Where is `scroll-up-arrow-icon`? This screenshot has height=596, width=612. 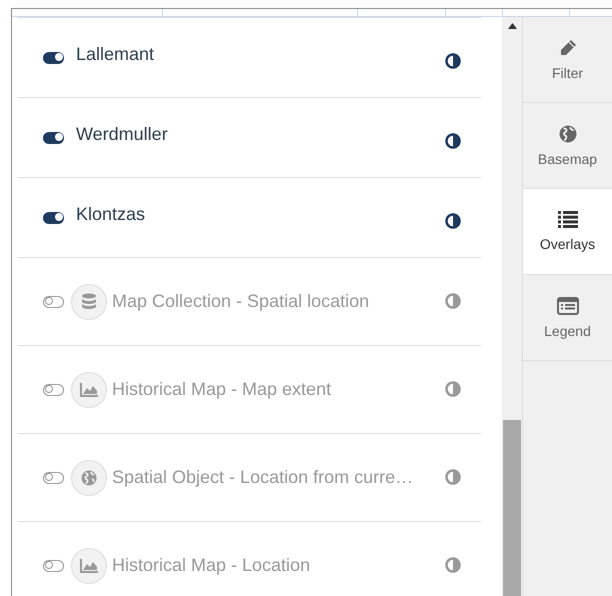
scroll-up-arrow-icon is located at coordinates (512, 26).